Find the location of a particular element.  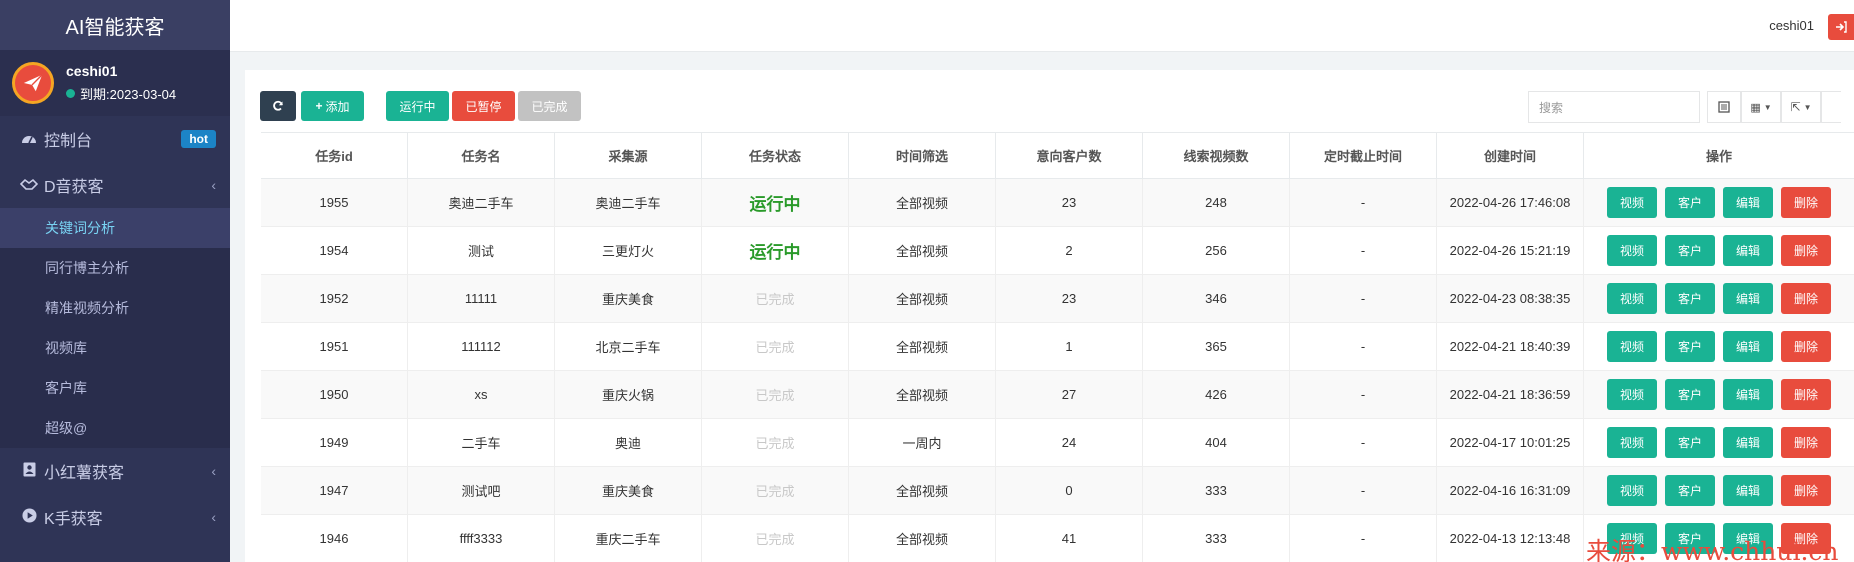

export-icon: ⇱ is located at coordinates (1795, 107).